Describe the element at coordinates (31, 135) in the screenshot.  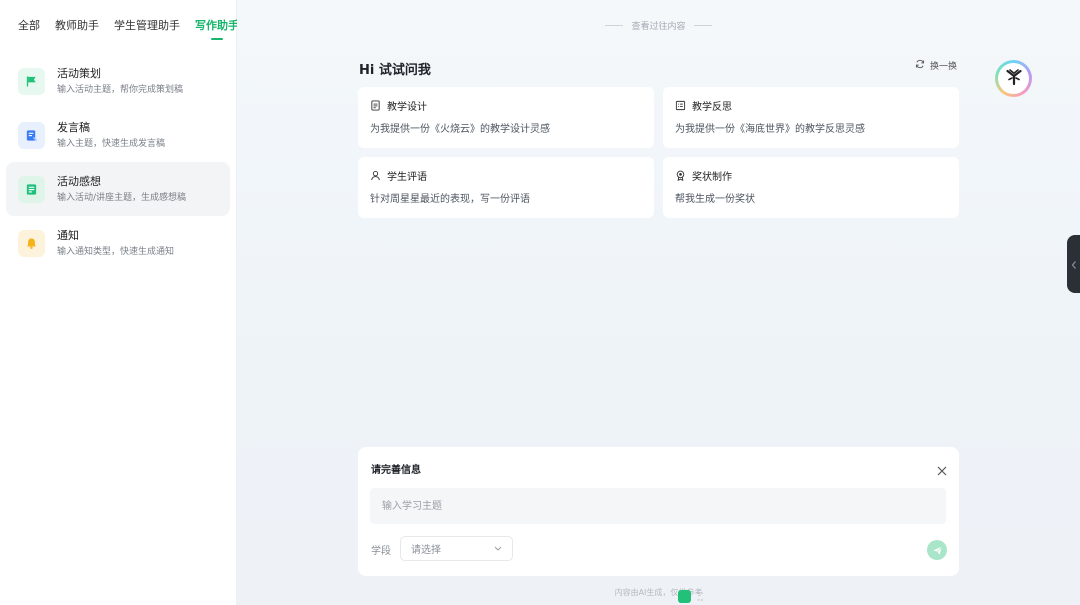
I see `document-edit-icon` at that location.